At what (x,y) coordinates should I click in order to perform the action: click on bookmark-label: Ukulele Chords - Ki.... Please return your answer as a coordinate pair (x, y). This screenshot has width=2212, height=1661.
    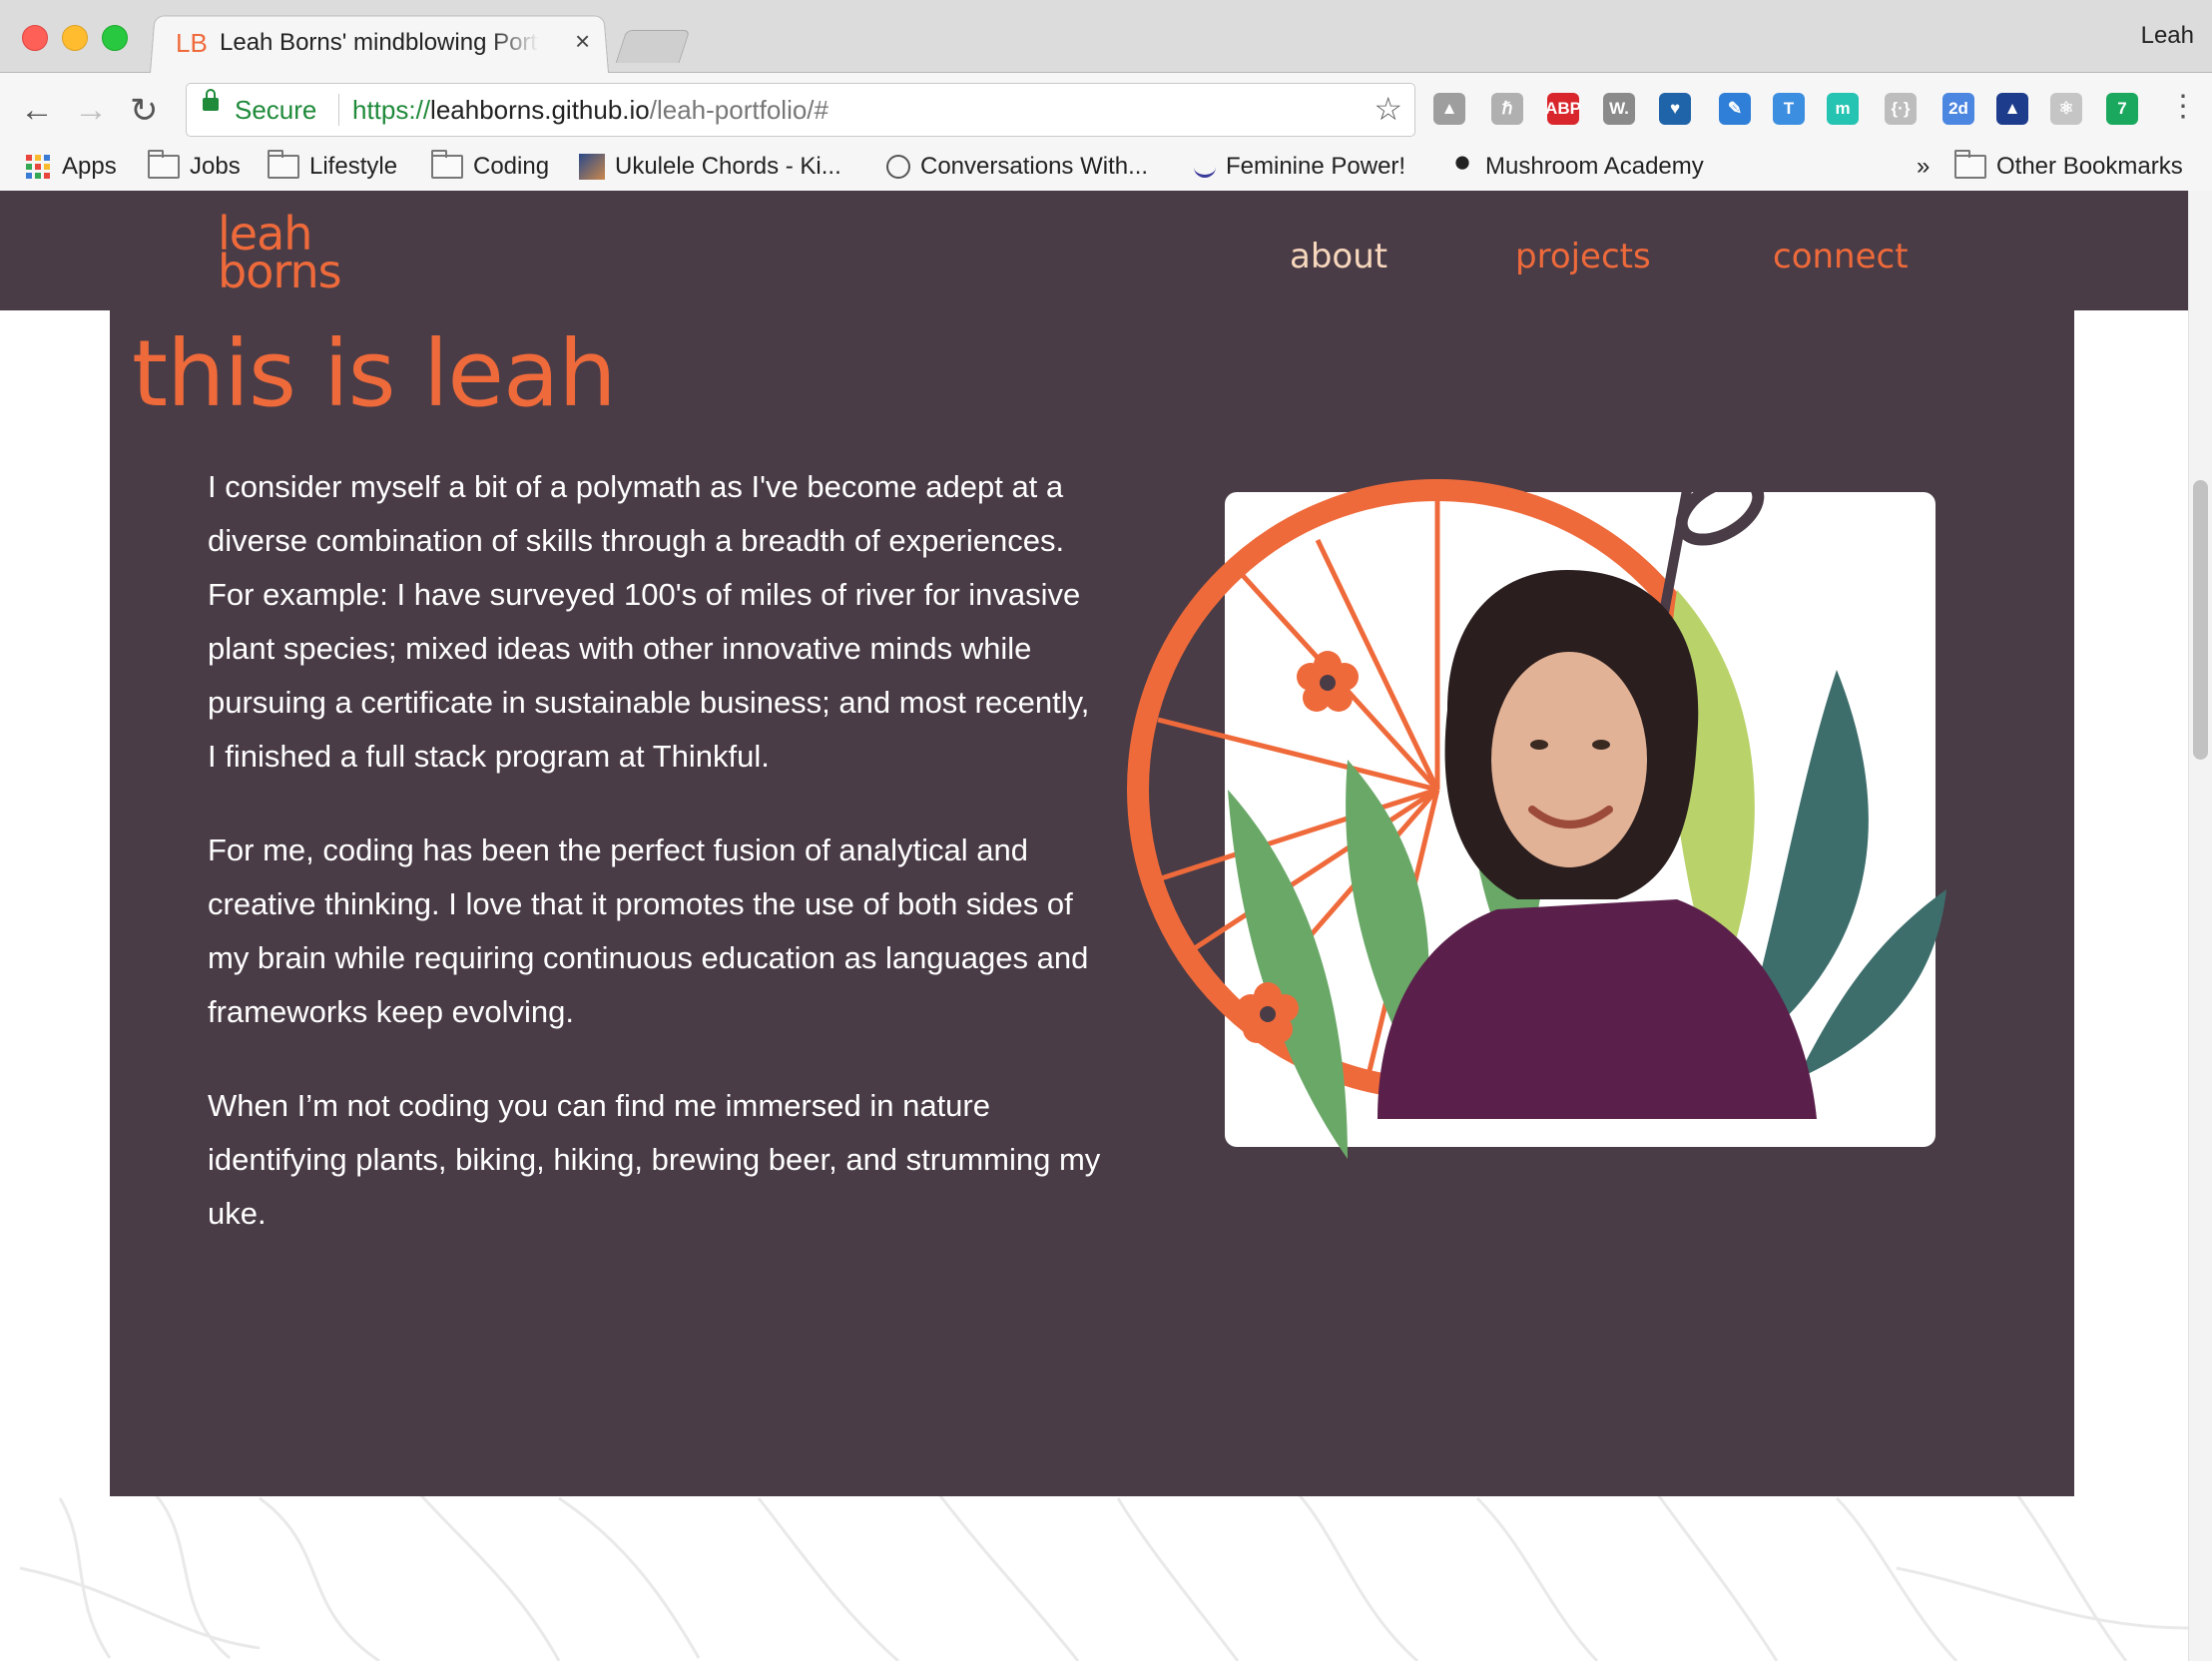
    Looking at the image, I should click on (728, 167).